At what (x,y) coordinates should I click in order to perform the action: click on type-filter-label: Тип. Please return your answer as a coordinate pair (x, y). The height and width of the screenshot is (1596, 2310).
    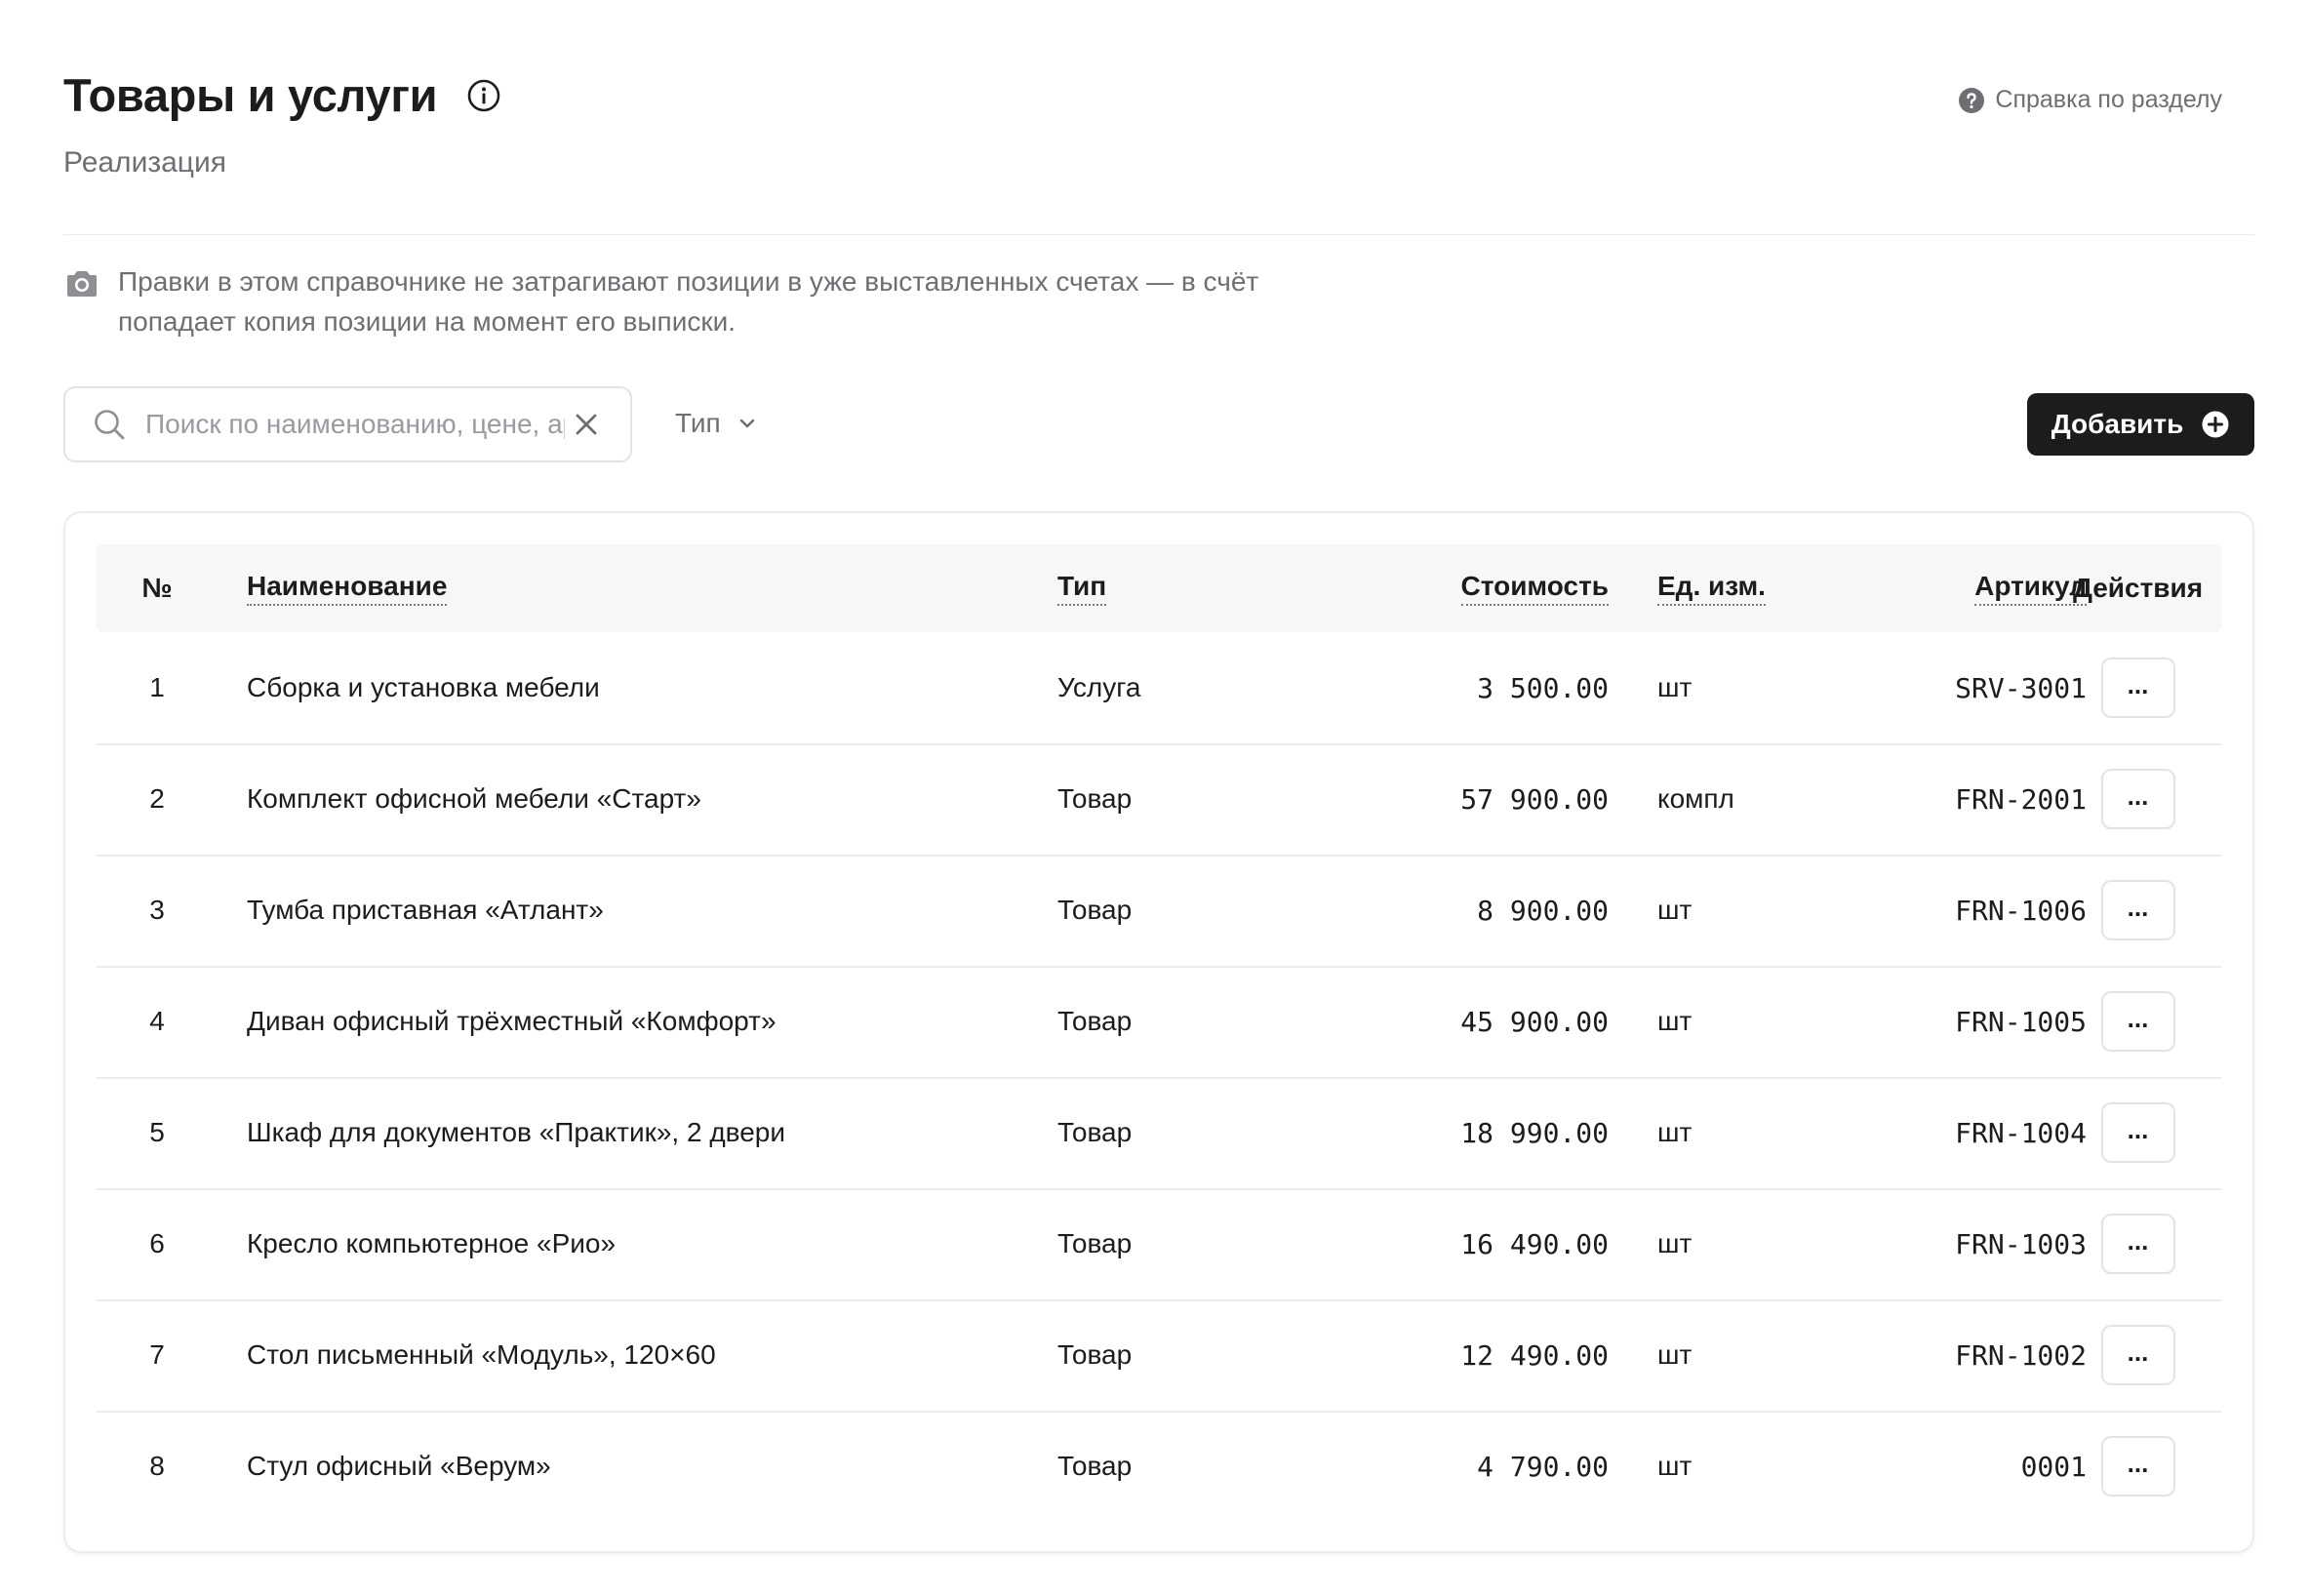
    Looking at the image, I should click on (698, 423).